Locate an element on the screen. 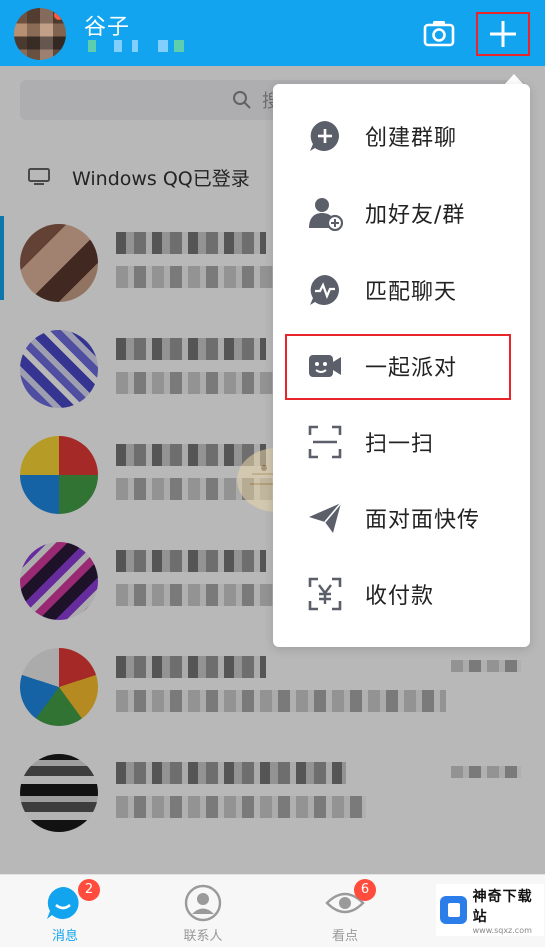  add-friend-icon is located at coordinates (326, 214).